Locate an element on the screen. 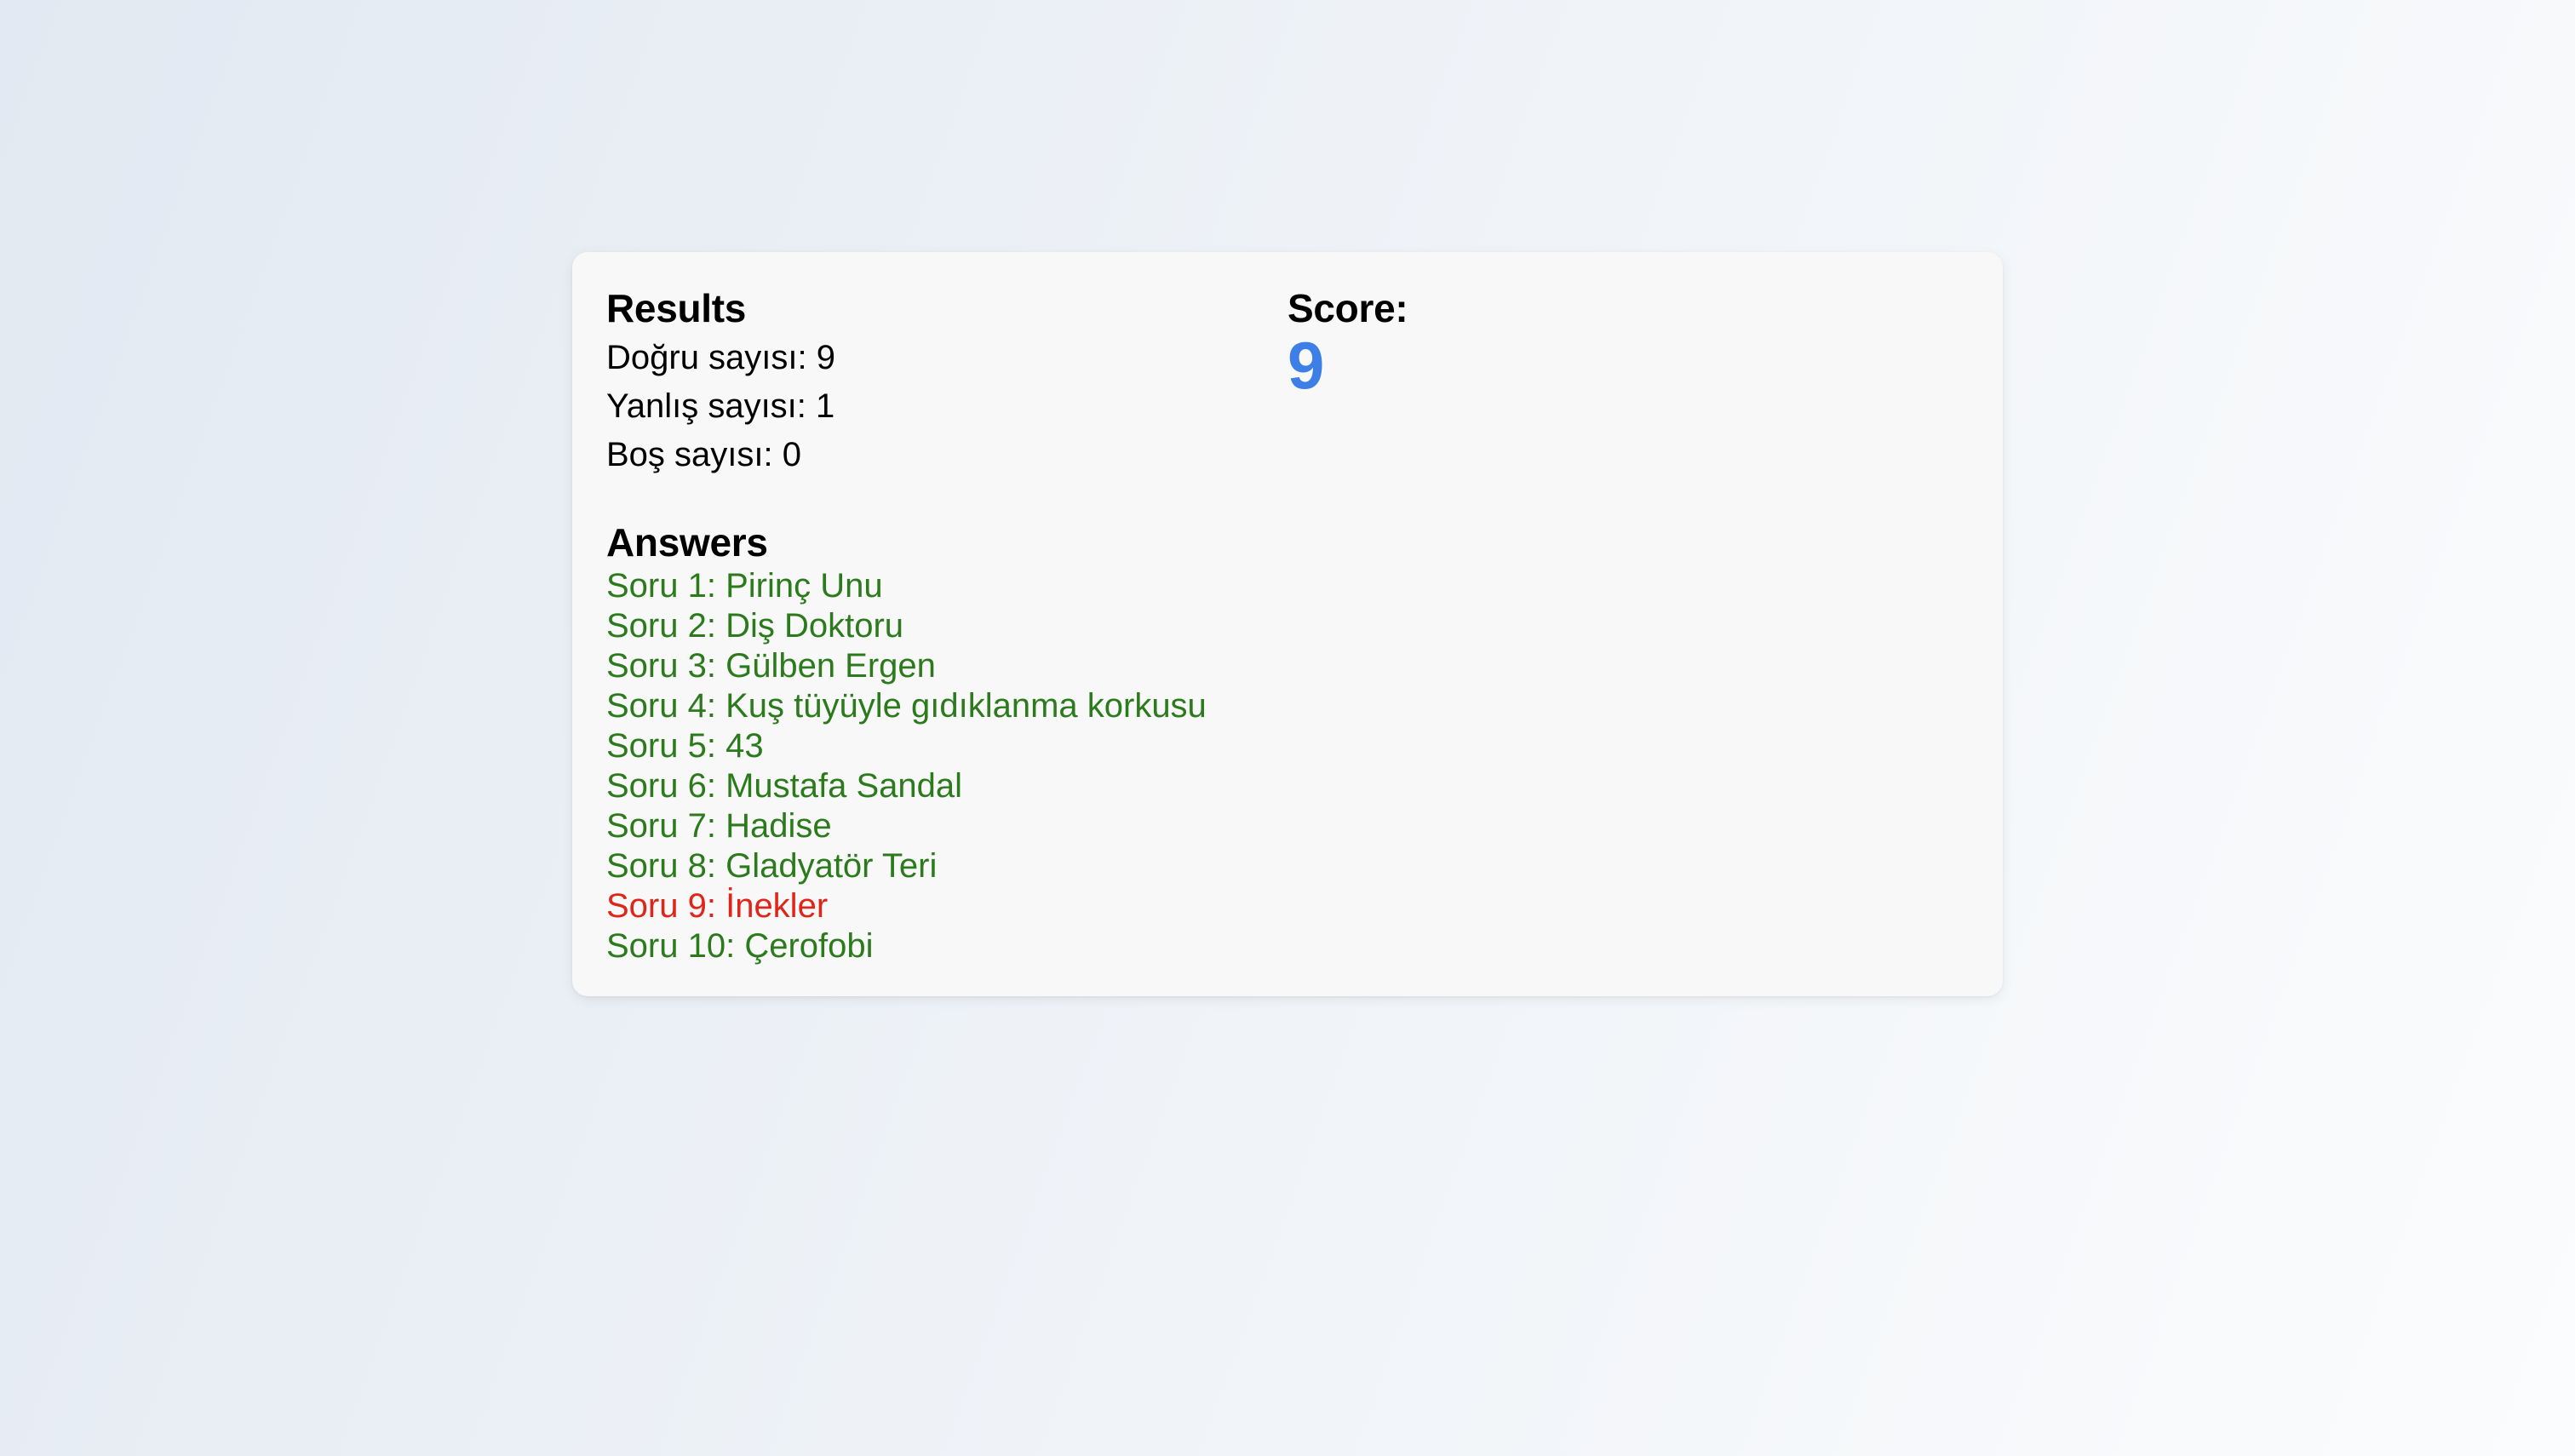 Image resolution: width=2575 pixels, height=1456 pixels. answer-item: Soru 7: Hadise is located at coordinates (719, 826).